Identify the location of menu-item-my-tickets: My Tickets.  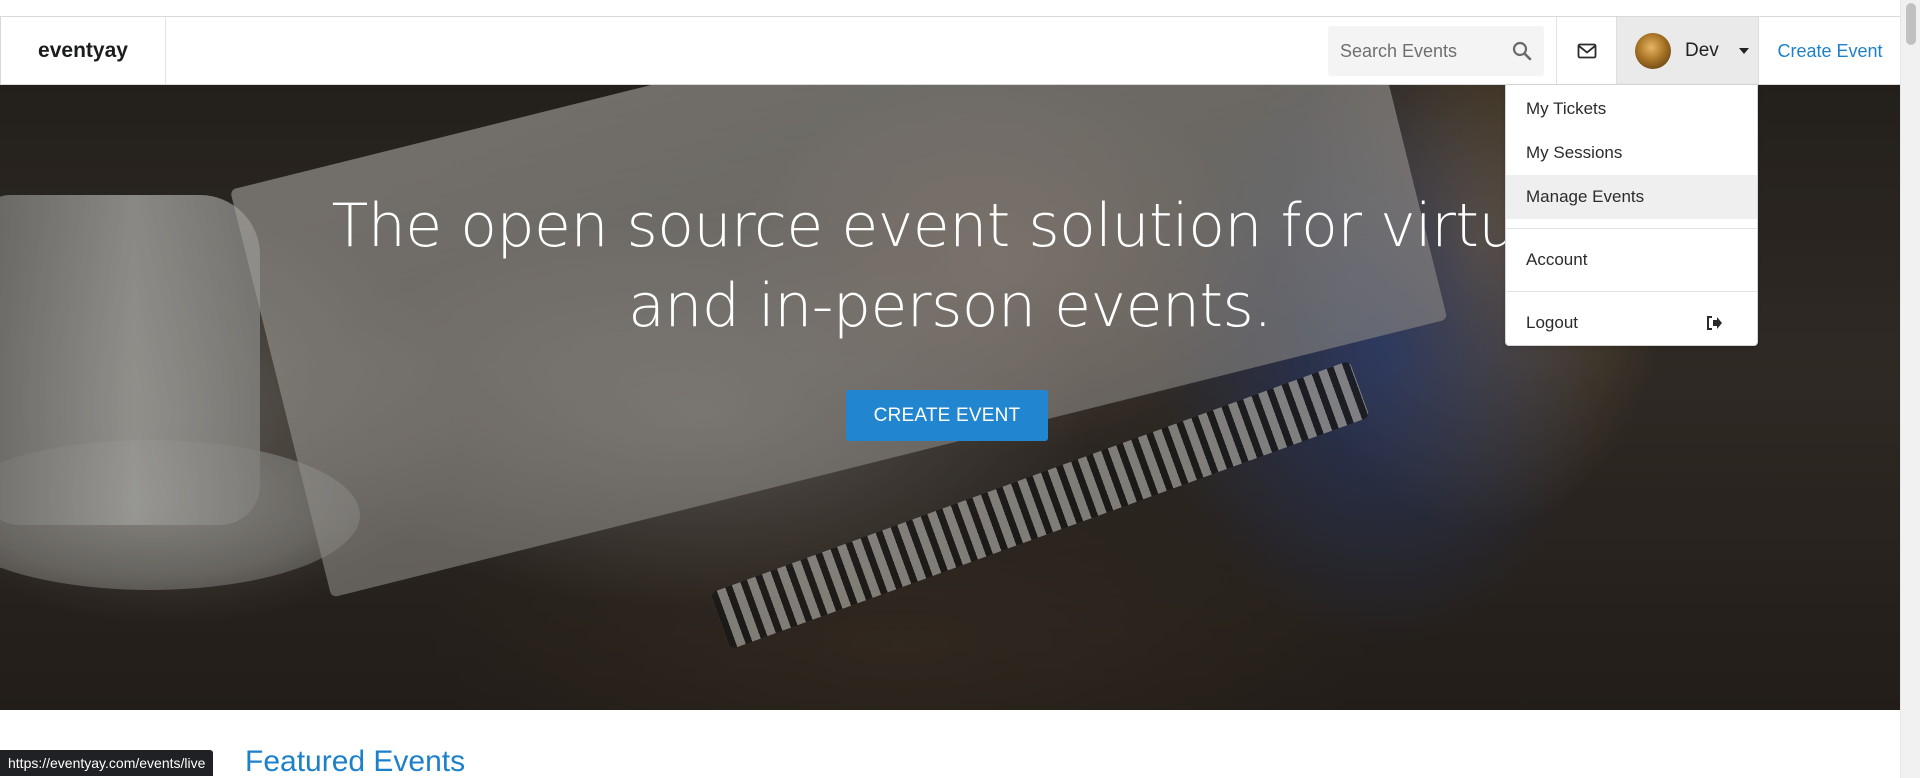
(1631, 109).